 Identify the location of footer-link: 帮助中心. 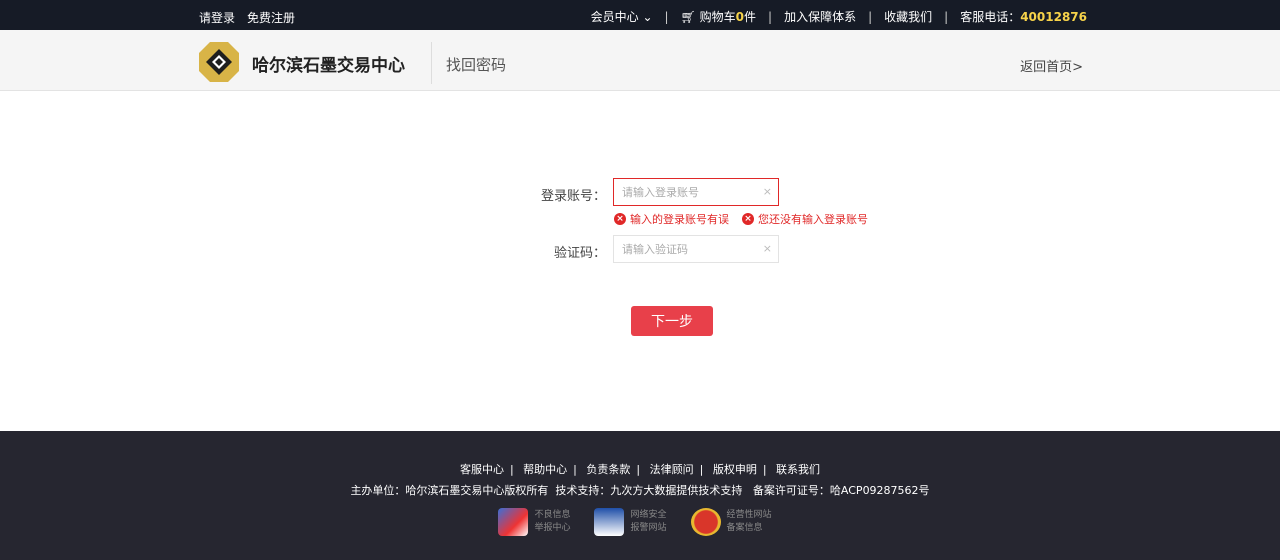
(545, 469).